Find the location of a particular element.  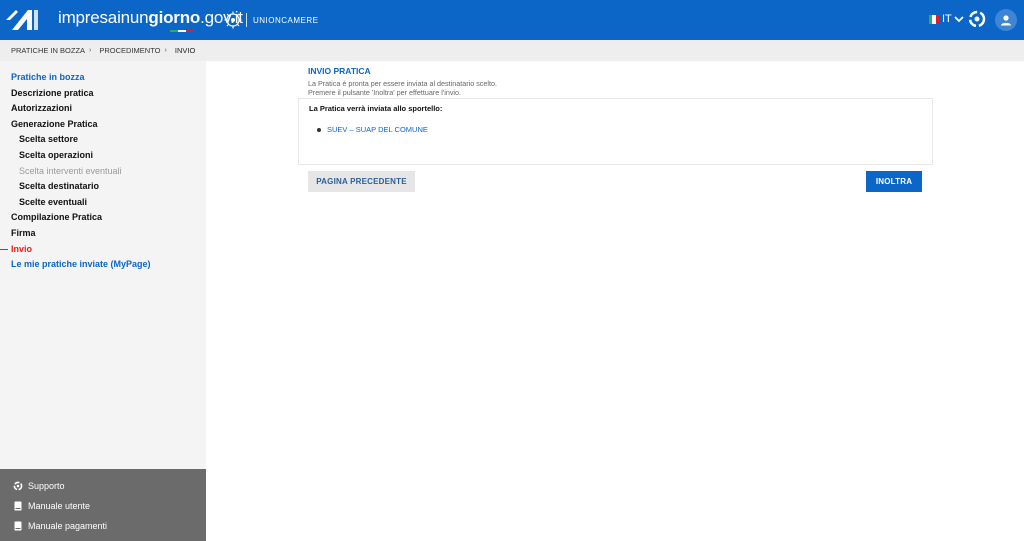

tricolor-underline is located at coordinates (182, 31).